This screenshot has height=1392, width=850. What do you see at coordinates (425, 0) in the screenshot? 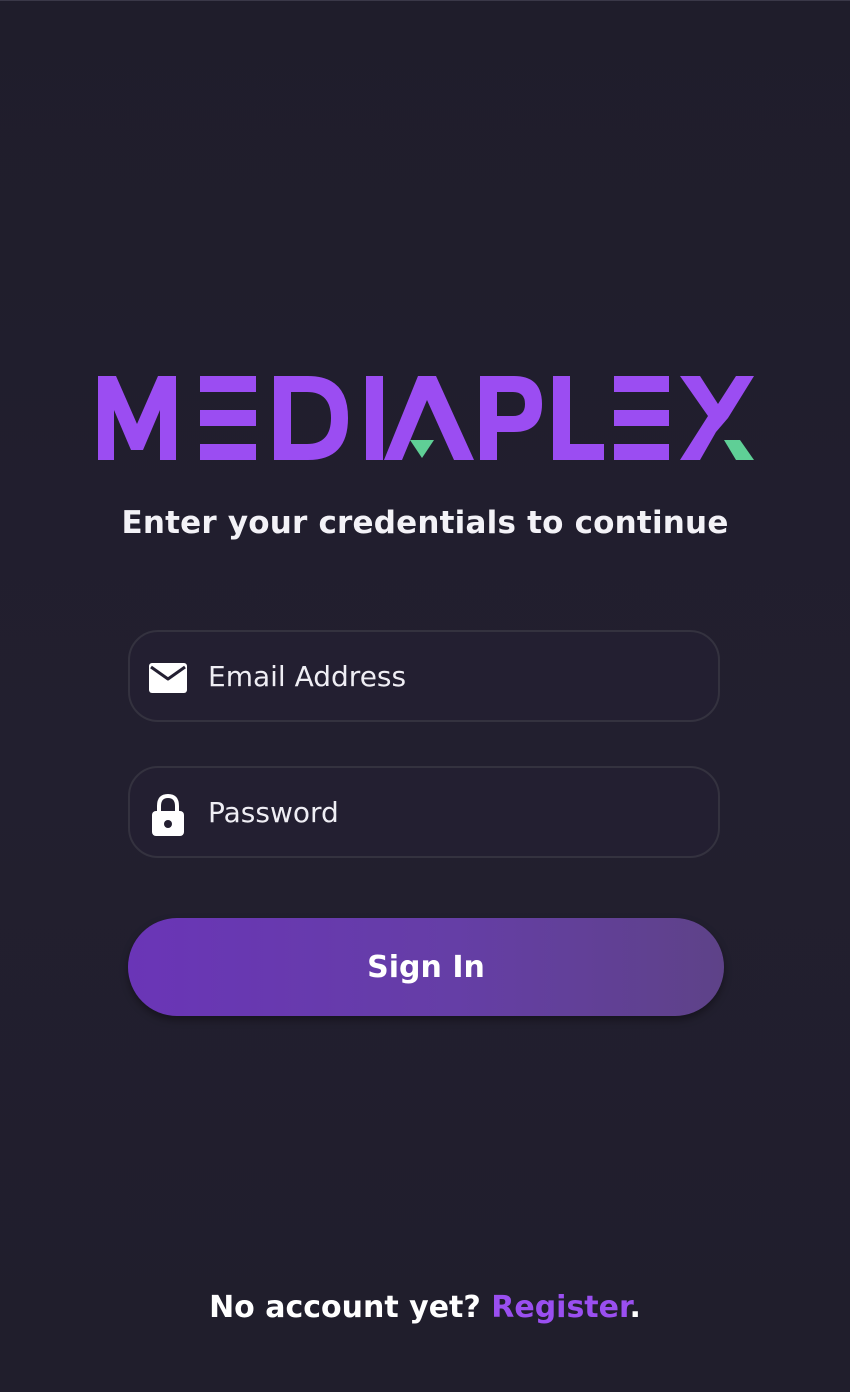
I see `top-border` at bounding box center [425, 0].